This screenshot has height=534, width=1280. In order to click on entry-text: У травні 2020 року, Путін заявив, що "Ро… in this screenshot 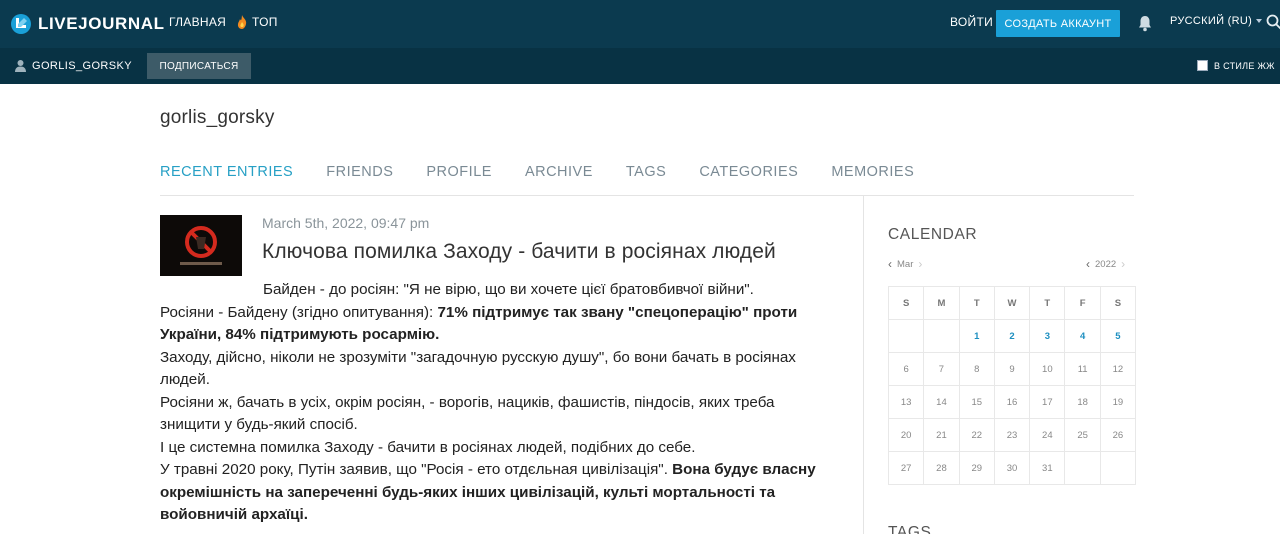, I will do `click(416, 469)`.